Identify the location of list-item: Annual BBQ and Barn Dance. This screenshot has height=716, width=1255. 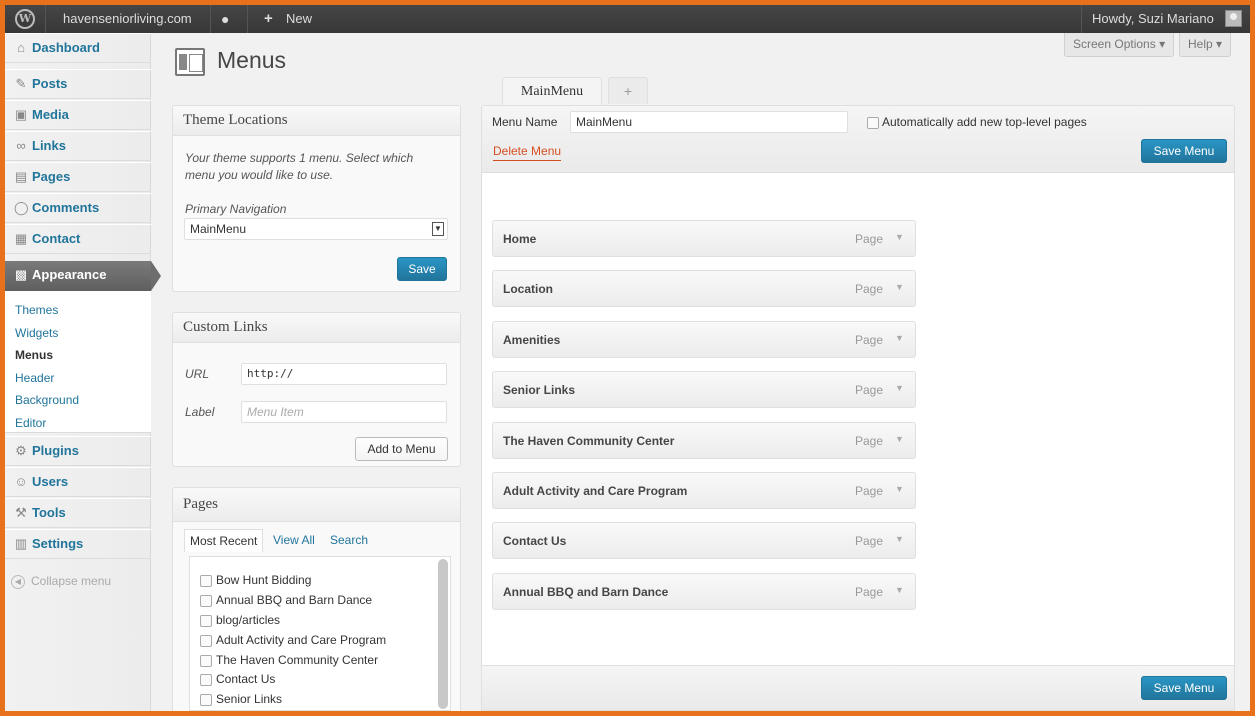
(286, 600).